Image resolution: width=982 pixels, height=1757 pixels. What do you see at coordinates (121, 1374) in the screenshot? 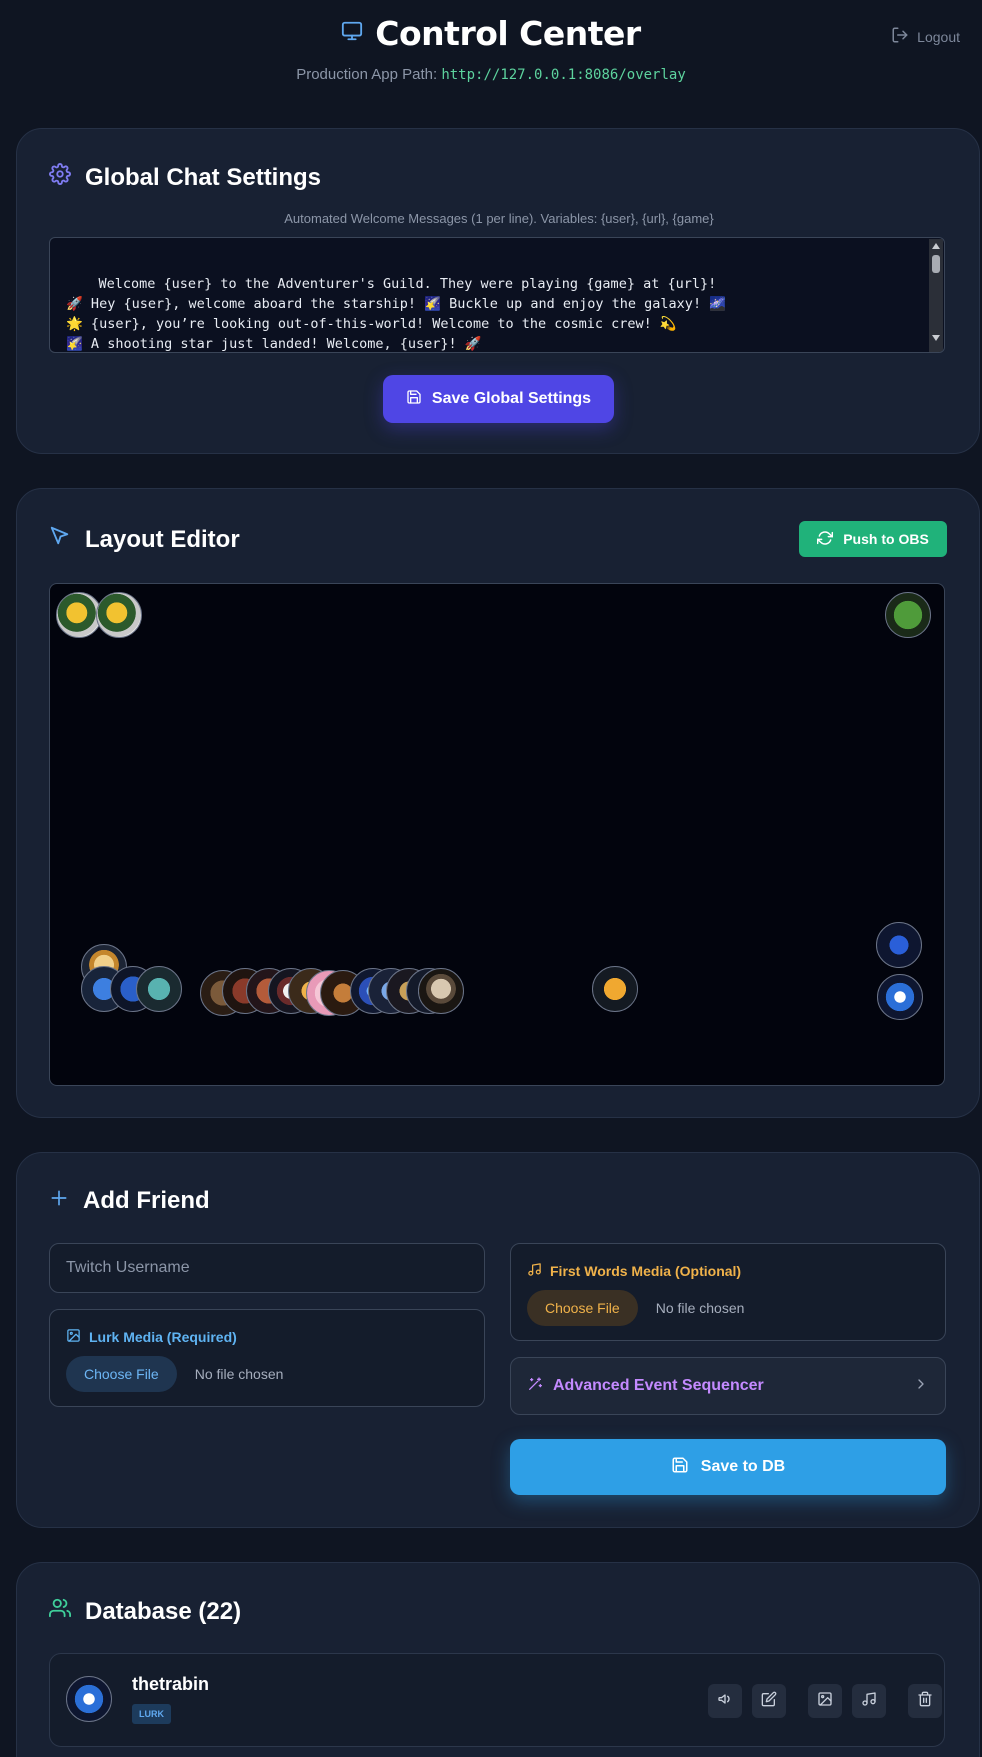
I see `lurk-choose-file-button: Choose File` at bounding box center [121, 1374].